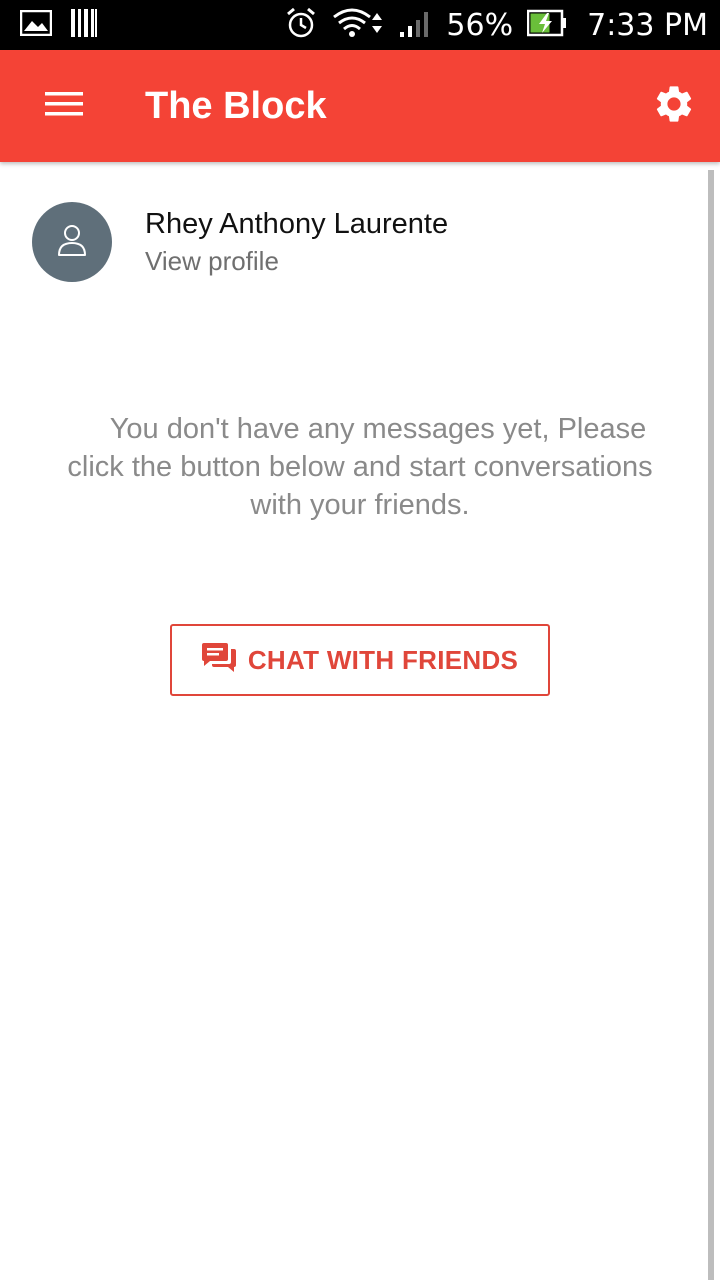  What do you see at coordinates (360, 106) in the screenshot?
I see `app-bar: The Block` at bounding box center [360, 106].